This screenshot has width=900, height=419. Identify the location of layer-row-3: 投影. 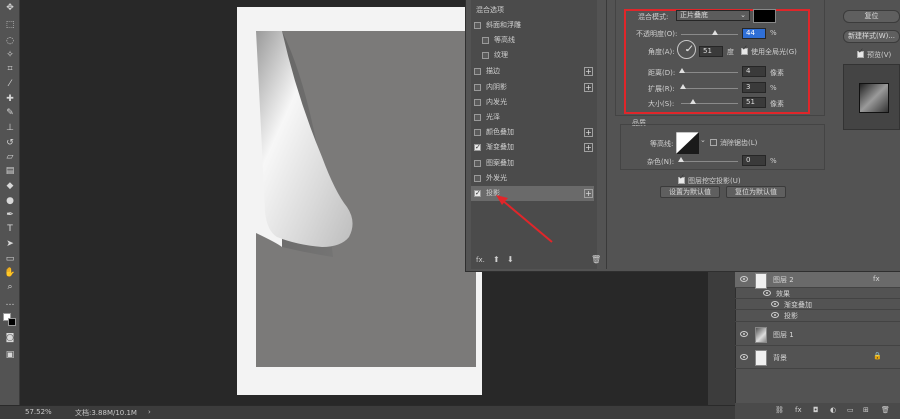
(817, 316).